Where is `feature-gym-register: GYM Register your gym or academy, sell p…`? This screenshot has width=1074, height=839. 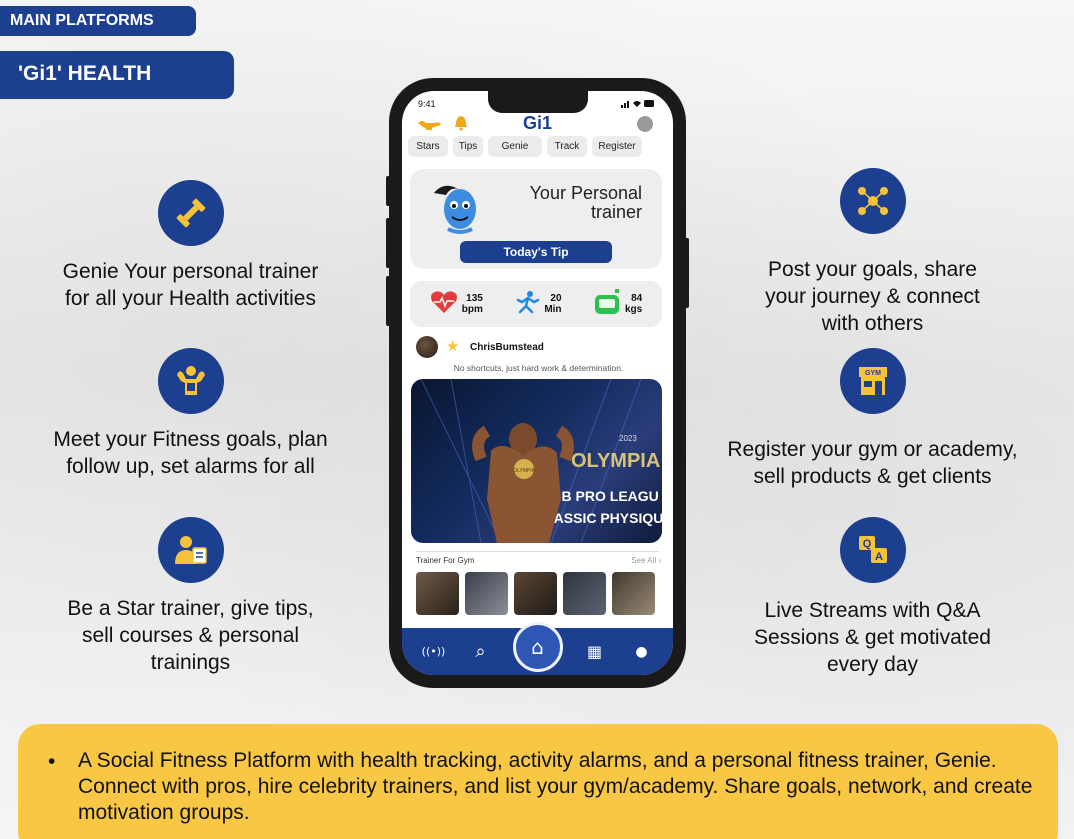 feature-gym-register: GYM Register your gym or academy, sell p… is located at coordinates (872, 419).